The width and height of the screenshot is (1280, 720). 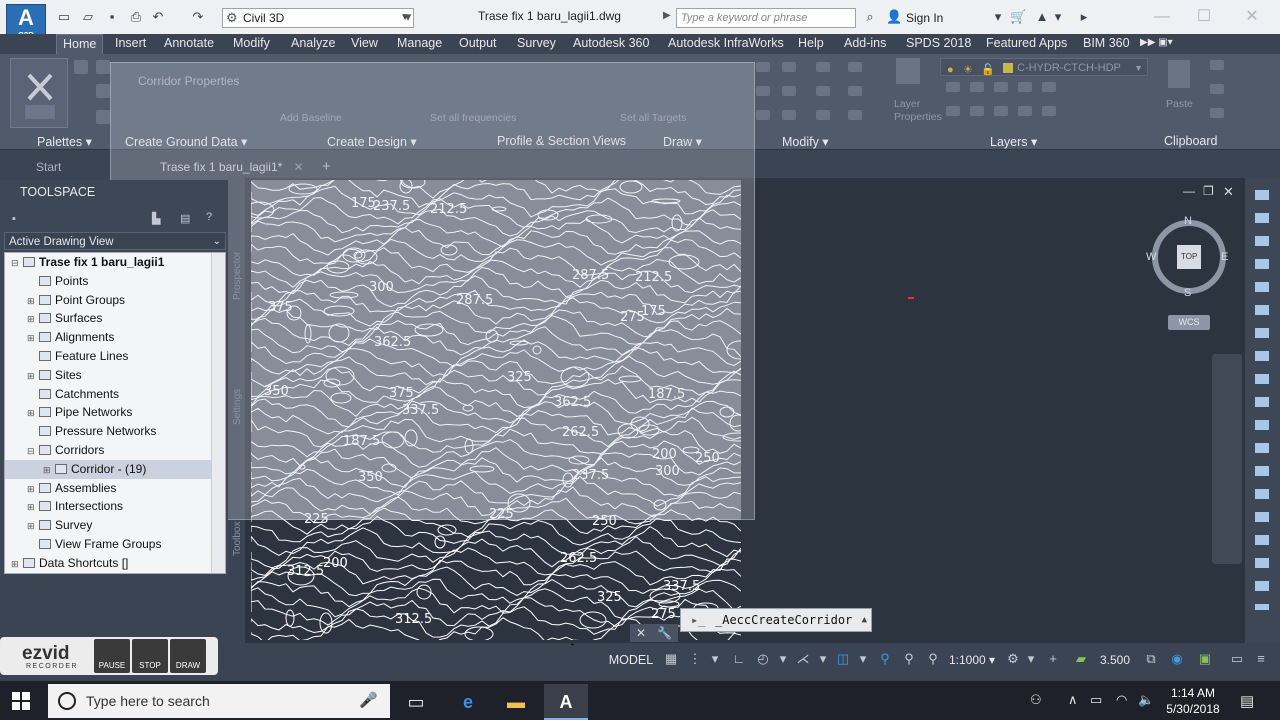 I want to click on task-view-icon: ▭, so click(x=416, y=702).